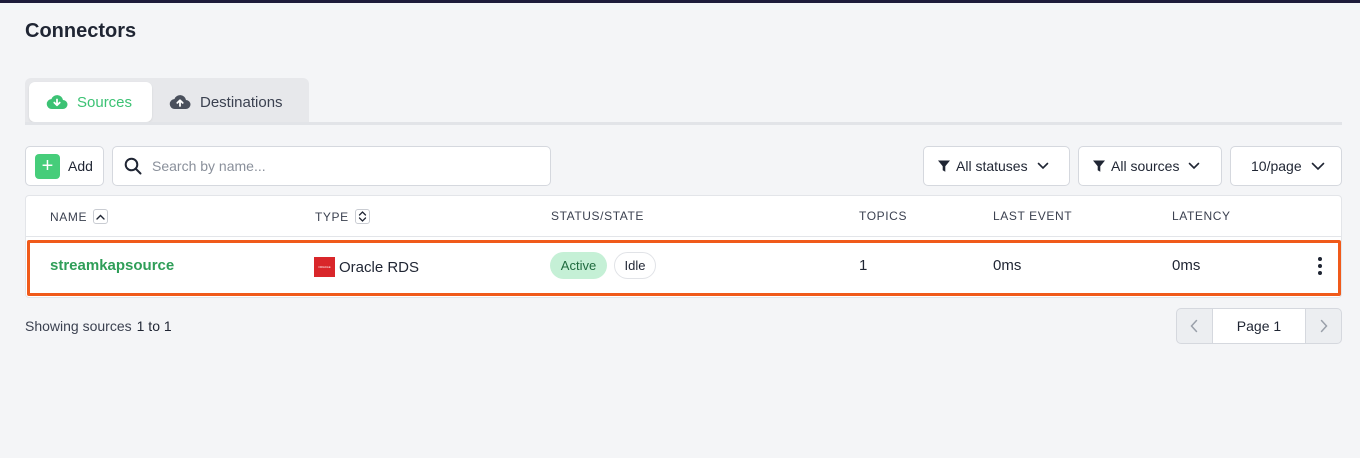  Describe the element at coordinates (362, 216) in the screenshot. I see `sort-toggle-icon` at that location.